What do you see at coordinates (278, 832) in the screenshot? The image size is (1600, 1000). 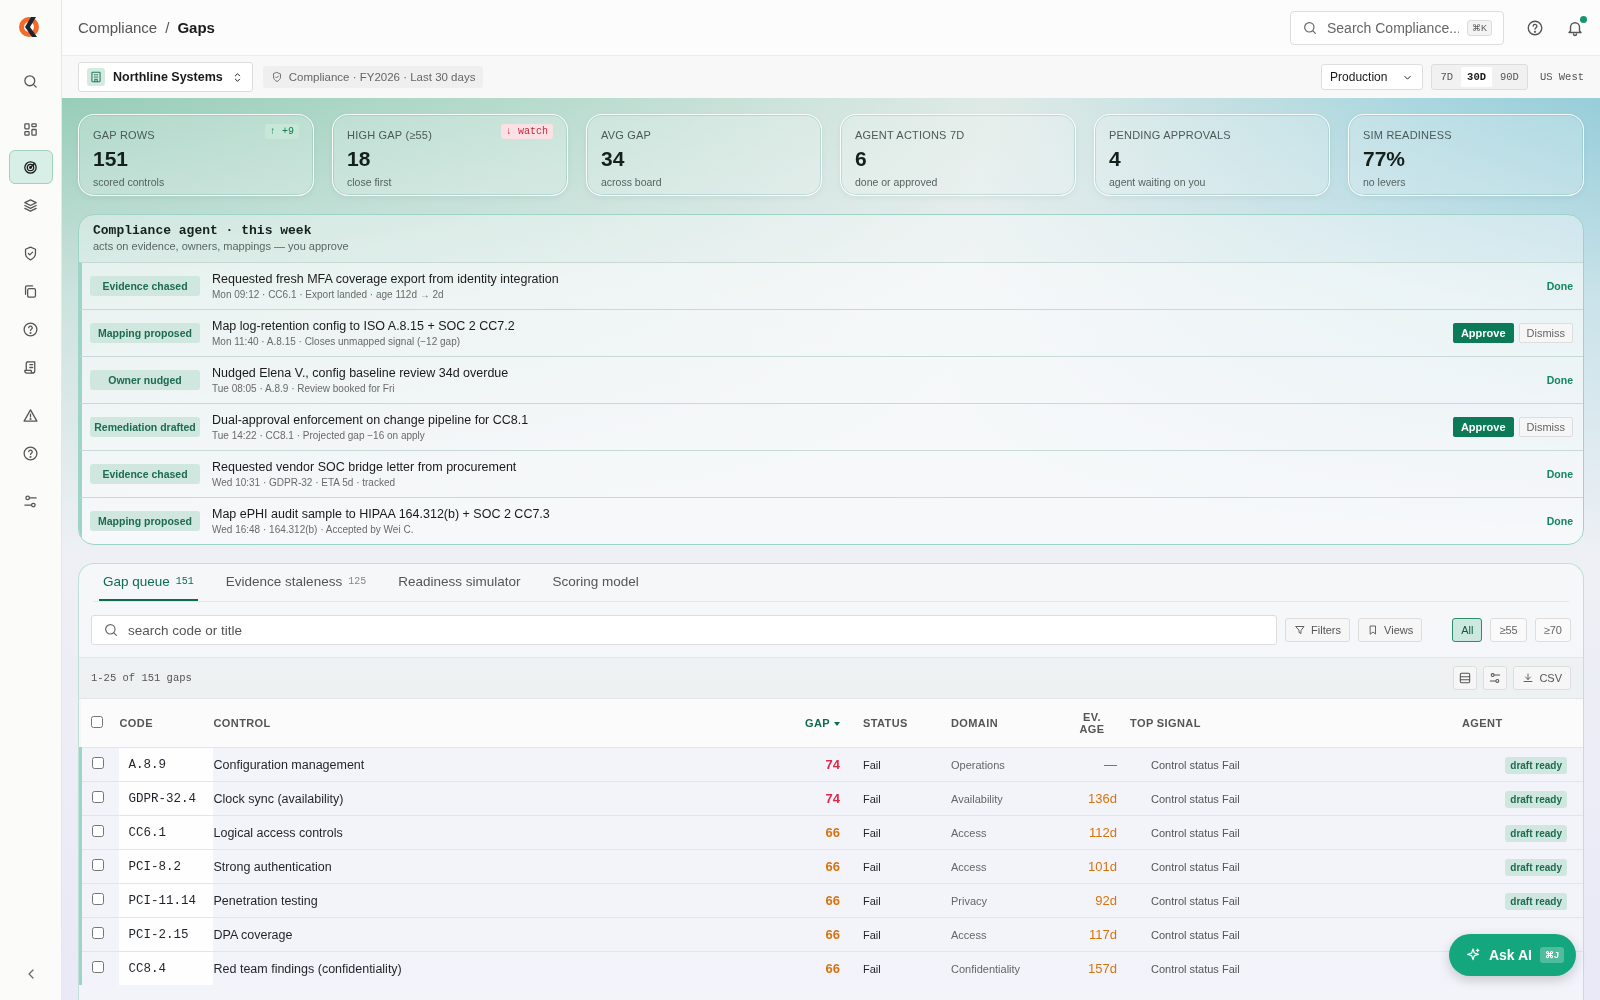 I see `control-name: Logical access controls` at bounding box center [278, 832].